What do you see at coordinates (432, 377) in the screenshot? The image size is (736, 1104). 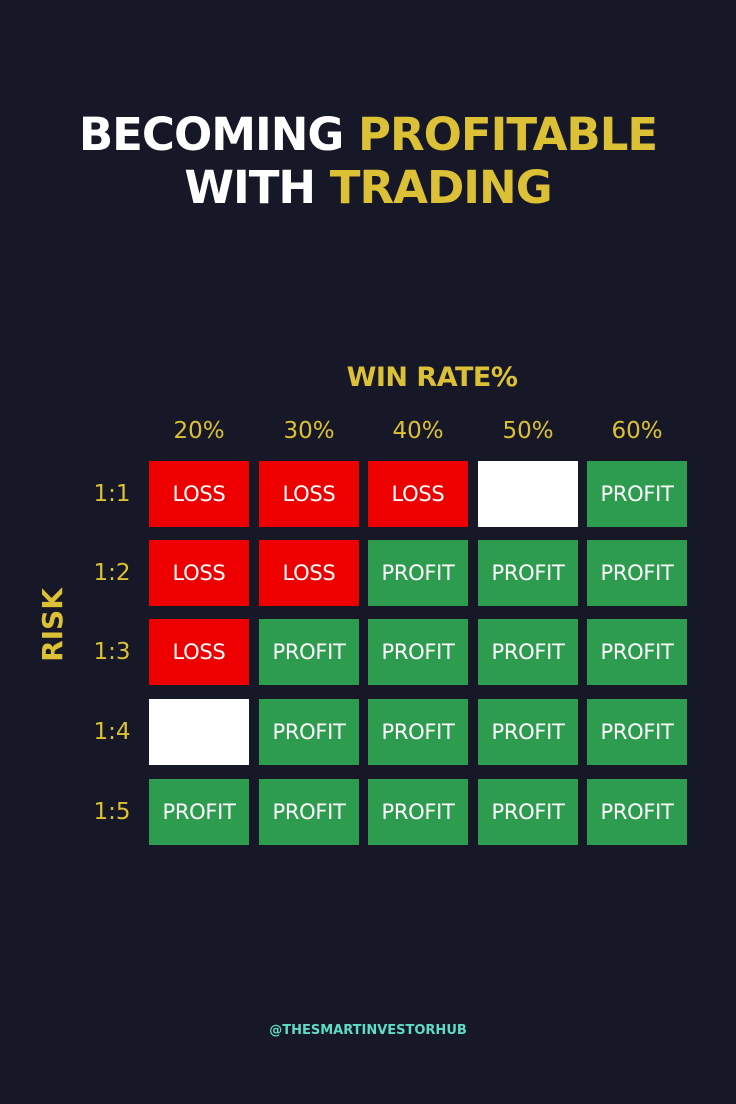 I see `x-axis-title: WIN RATE%` at bounding box center [432, 377].